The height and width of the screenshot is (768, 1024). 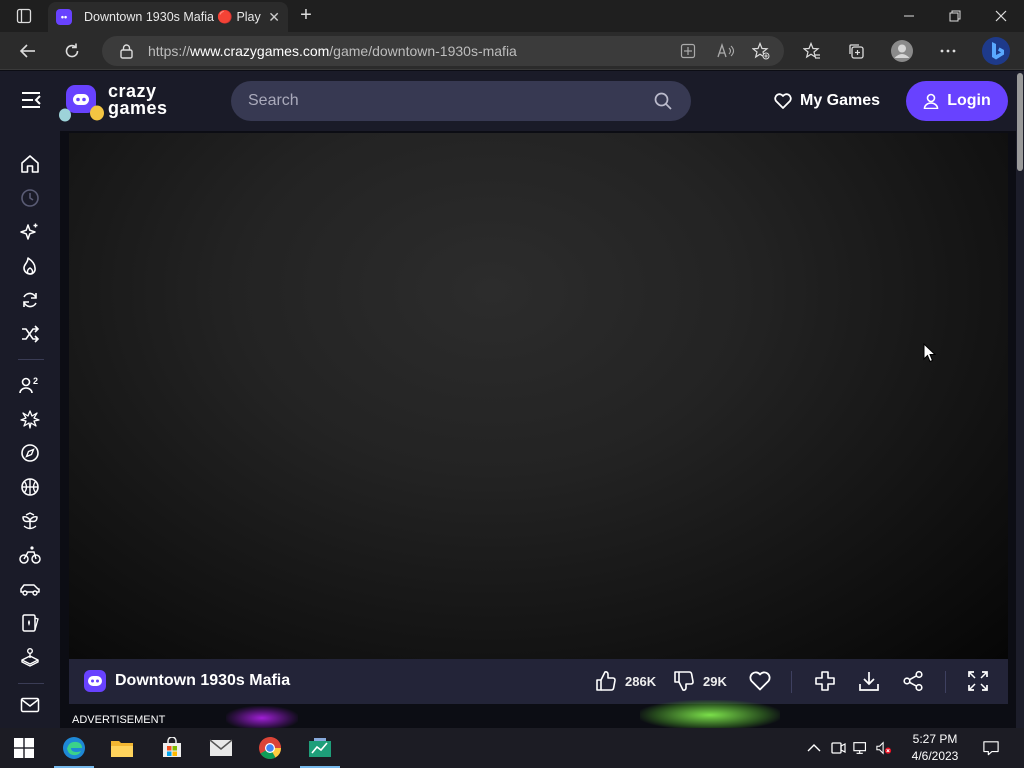 What do you see at coordinates (884, 748) in the screenshot?
I see `volume-muted-icon` at bounding box center [884, 748].